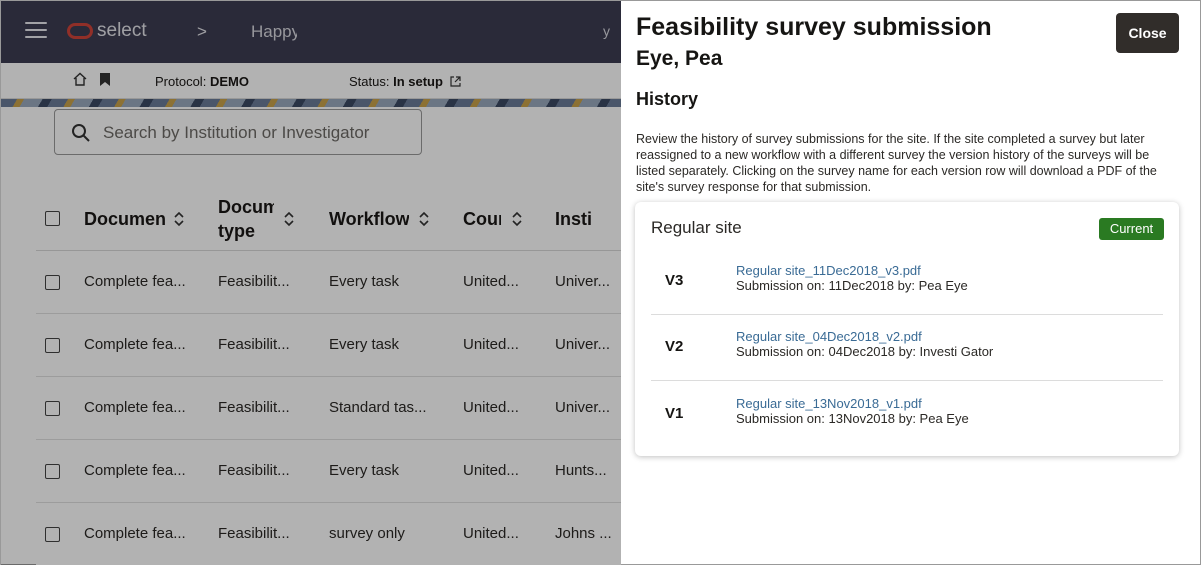 Image resolution: width=1201 pixels, height=565 pixels. I want to click on site-title: Regular site, so click(696, 227).